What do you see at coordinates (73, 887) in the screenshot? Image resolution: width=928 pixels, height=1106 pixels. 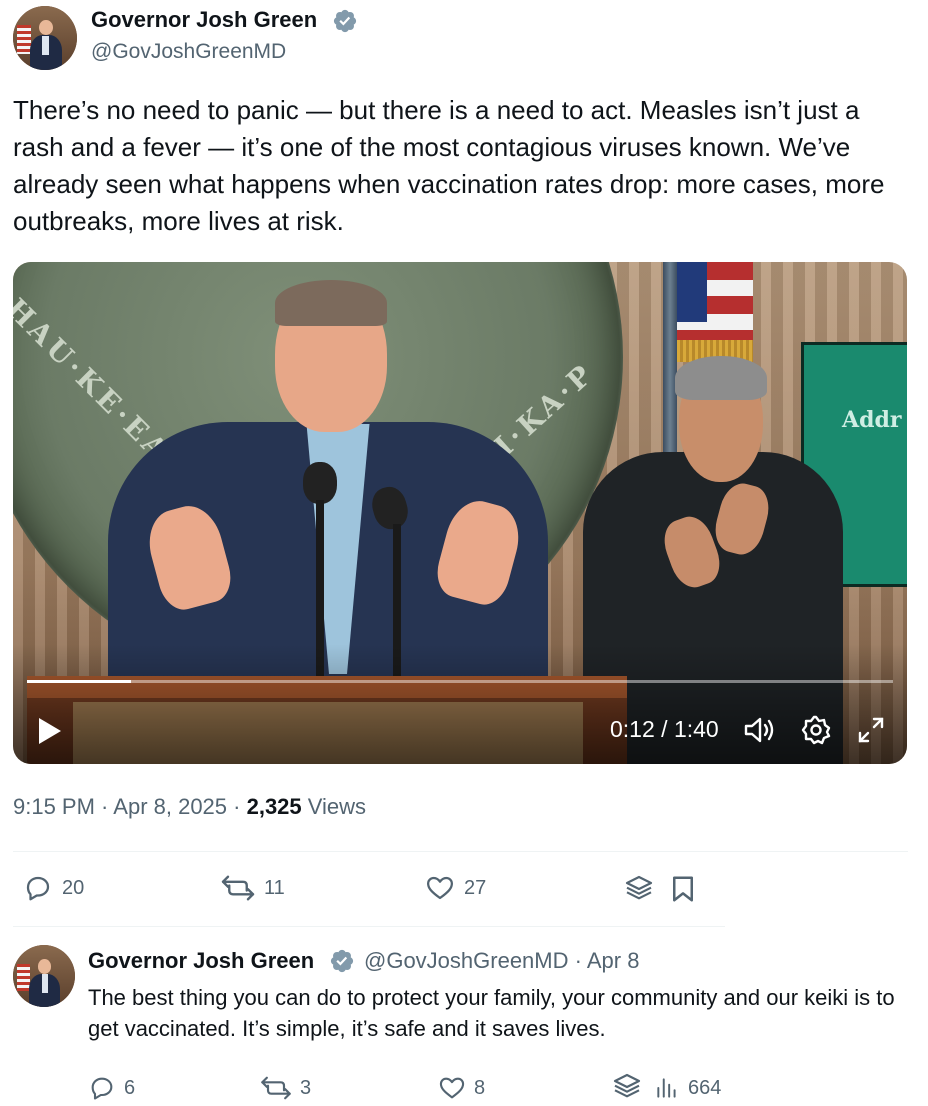 I see `reply-count: 20` at bounding box center [73, 887].